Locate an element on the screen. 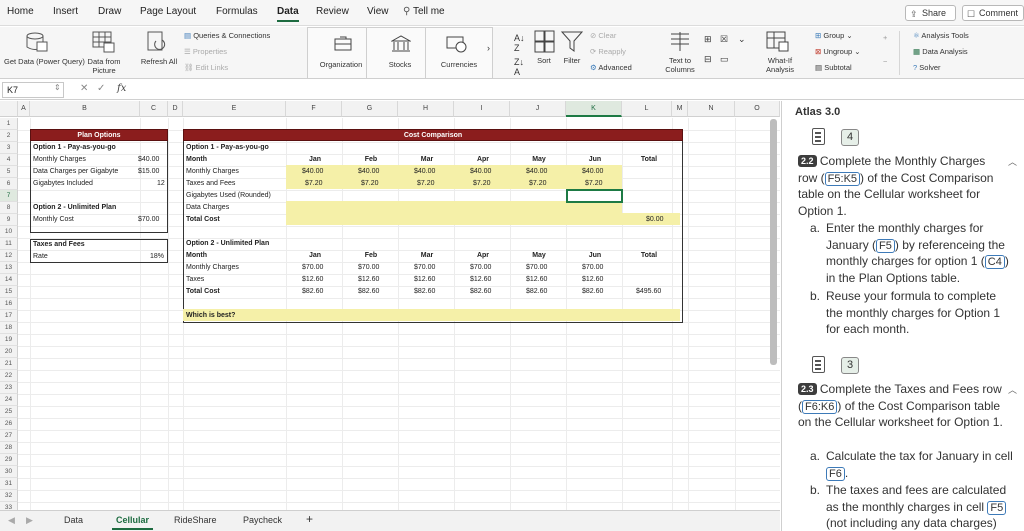 Image resolution: width=1024 pixels, height=531 pixels. opt1-taxes-feb: $7.20 is located at coordinates (370, 183).